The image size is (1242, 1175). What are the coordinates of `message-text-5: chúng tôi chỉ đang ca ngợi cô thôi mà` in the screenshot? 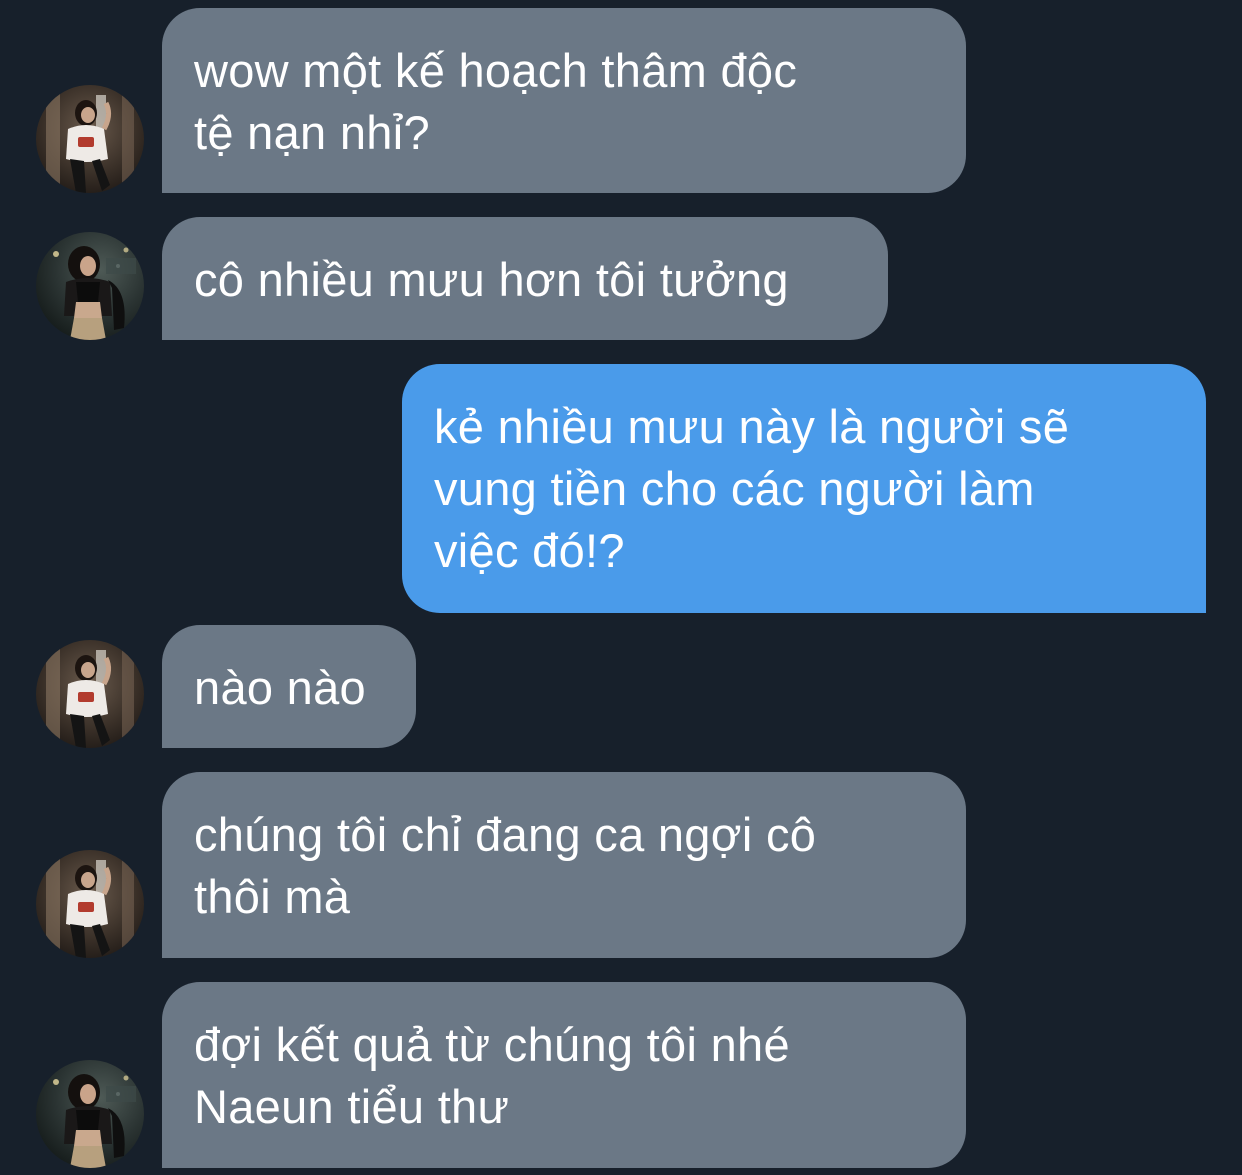 It's located at (505, 865).